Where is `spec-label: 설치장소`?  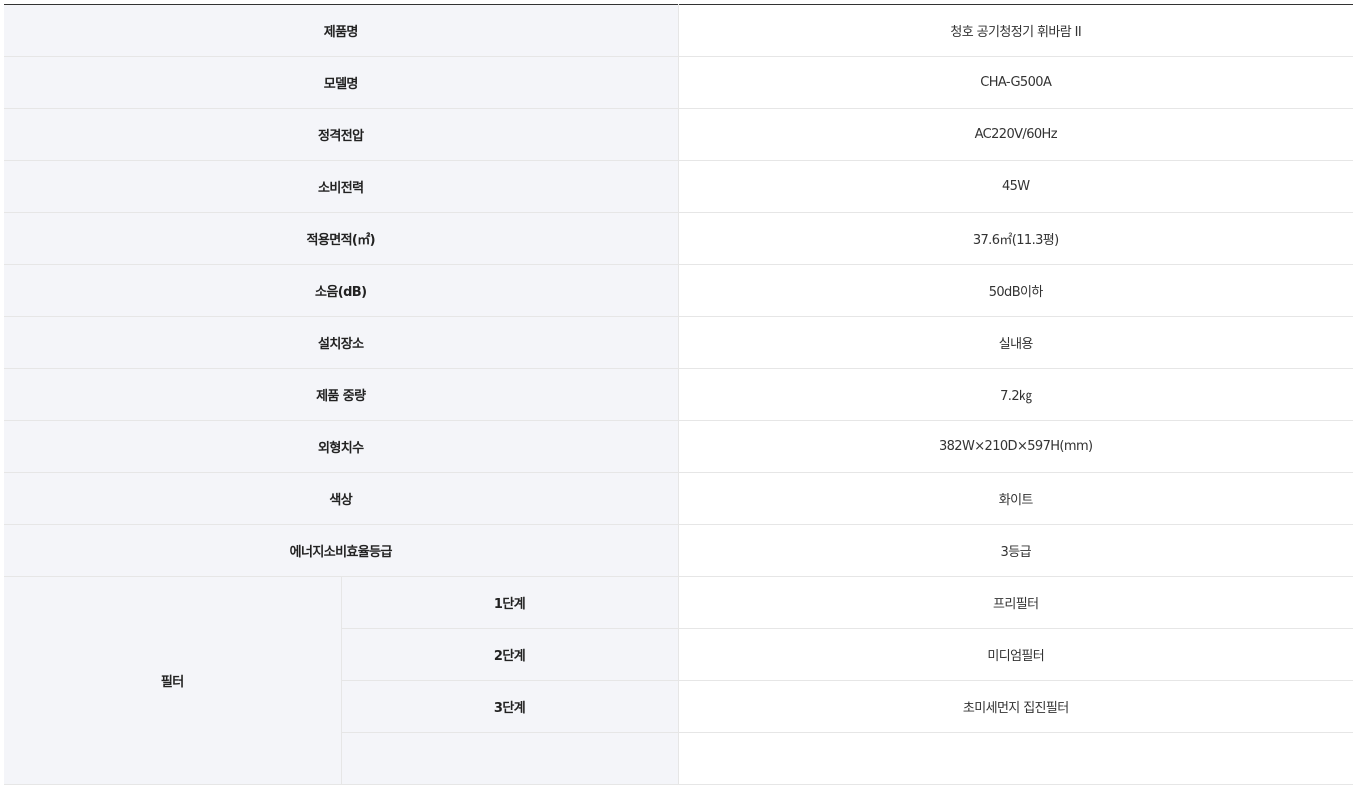
spec-label: 설치장소 is located at coordinates (341, 342).